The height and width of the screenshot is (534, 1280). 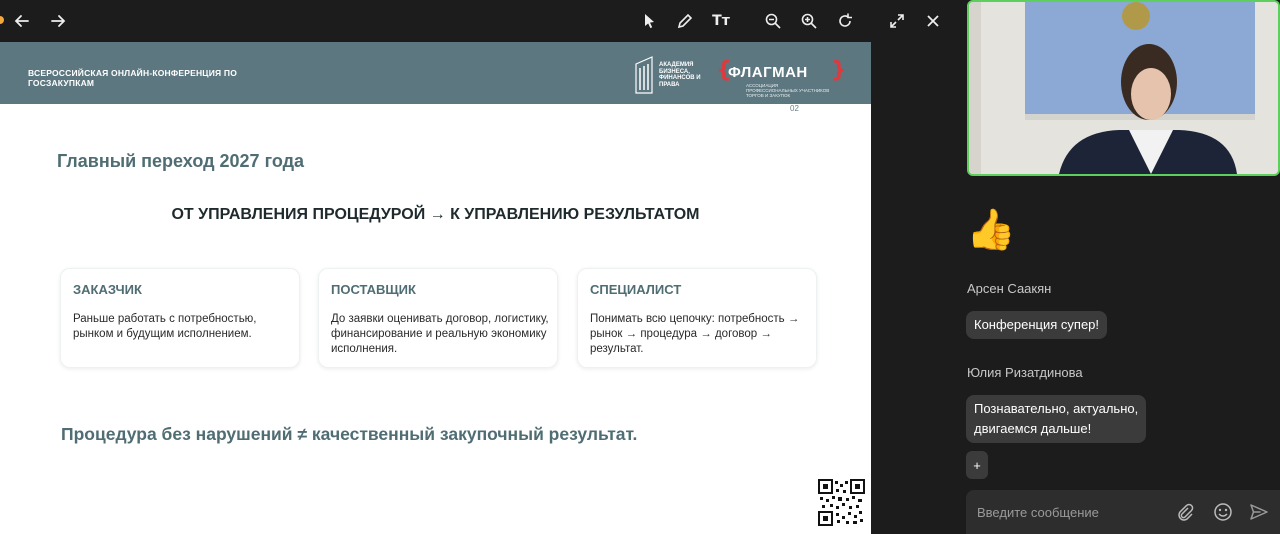 I want to click on zoom-in-button, so click(x=809, y=21).